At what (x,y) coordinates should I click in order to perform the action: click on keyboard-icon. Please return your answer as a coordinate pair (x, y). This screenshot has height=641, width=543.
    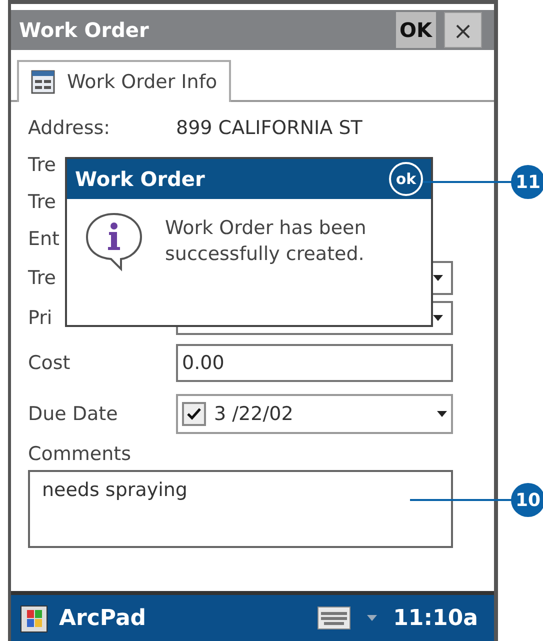
    Looking at the image, I should click on (334, 618).